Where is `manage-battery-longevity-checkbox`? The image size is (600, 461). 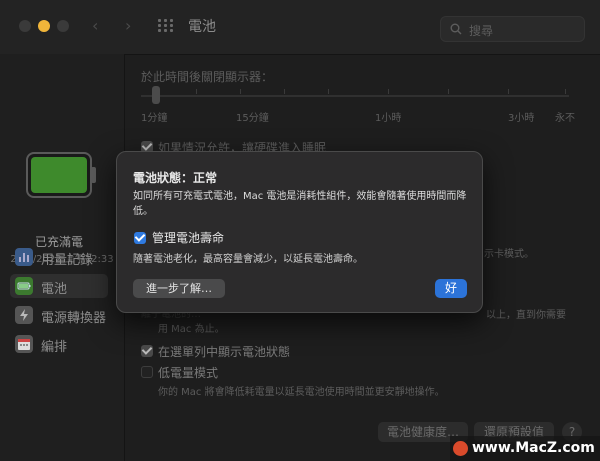
manage-battery-longevity-checkbox is located at coordinates (140, 238).